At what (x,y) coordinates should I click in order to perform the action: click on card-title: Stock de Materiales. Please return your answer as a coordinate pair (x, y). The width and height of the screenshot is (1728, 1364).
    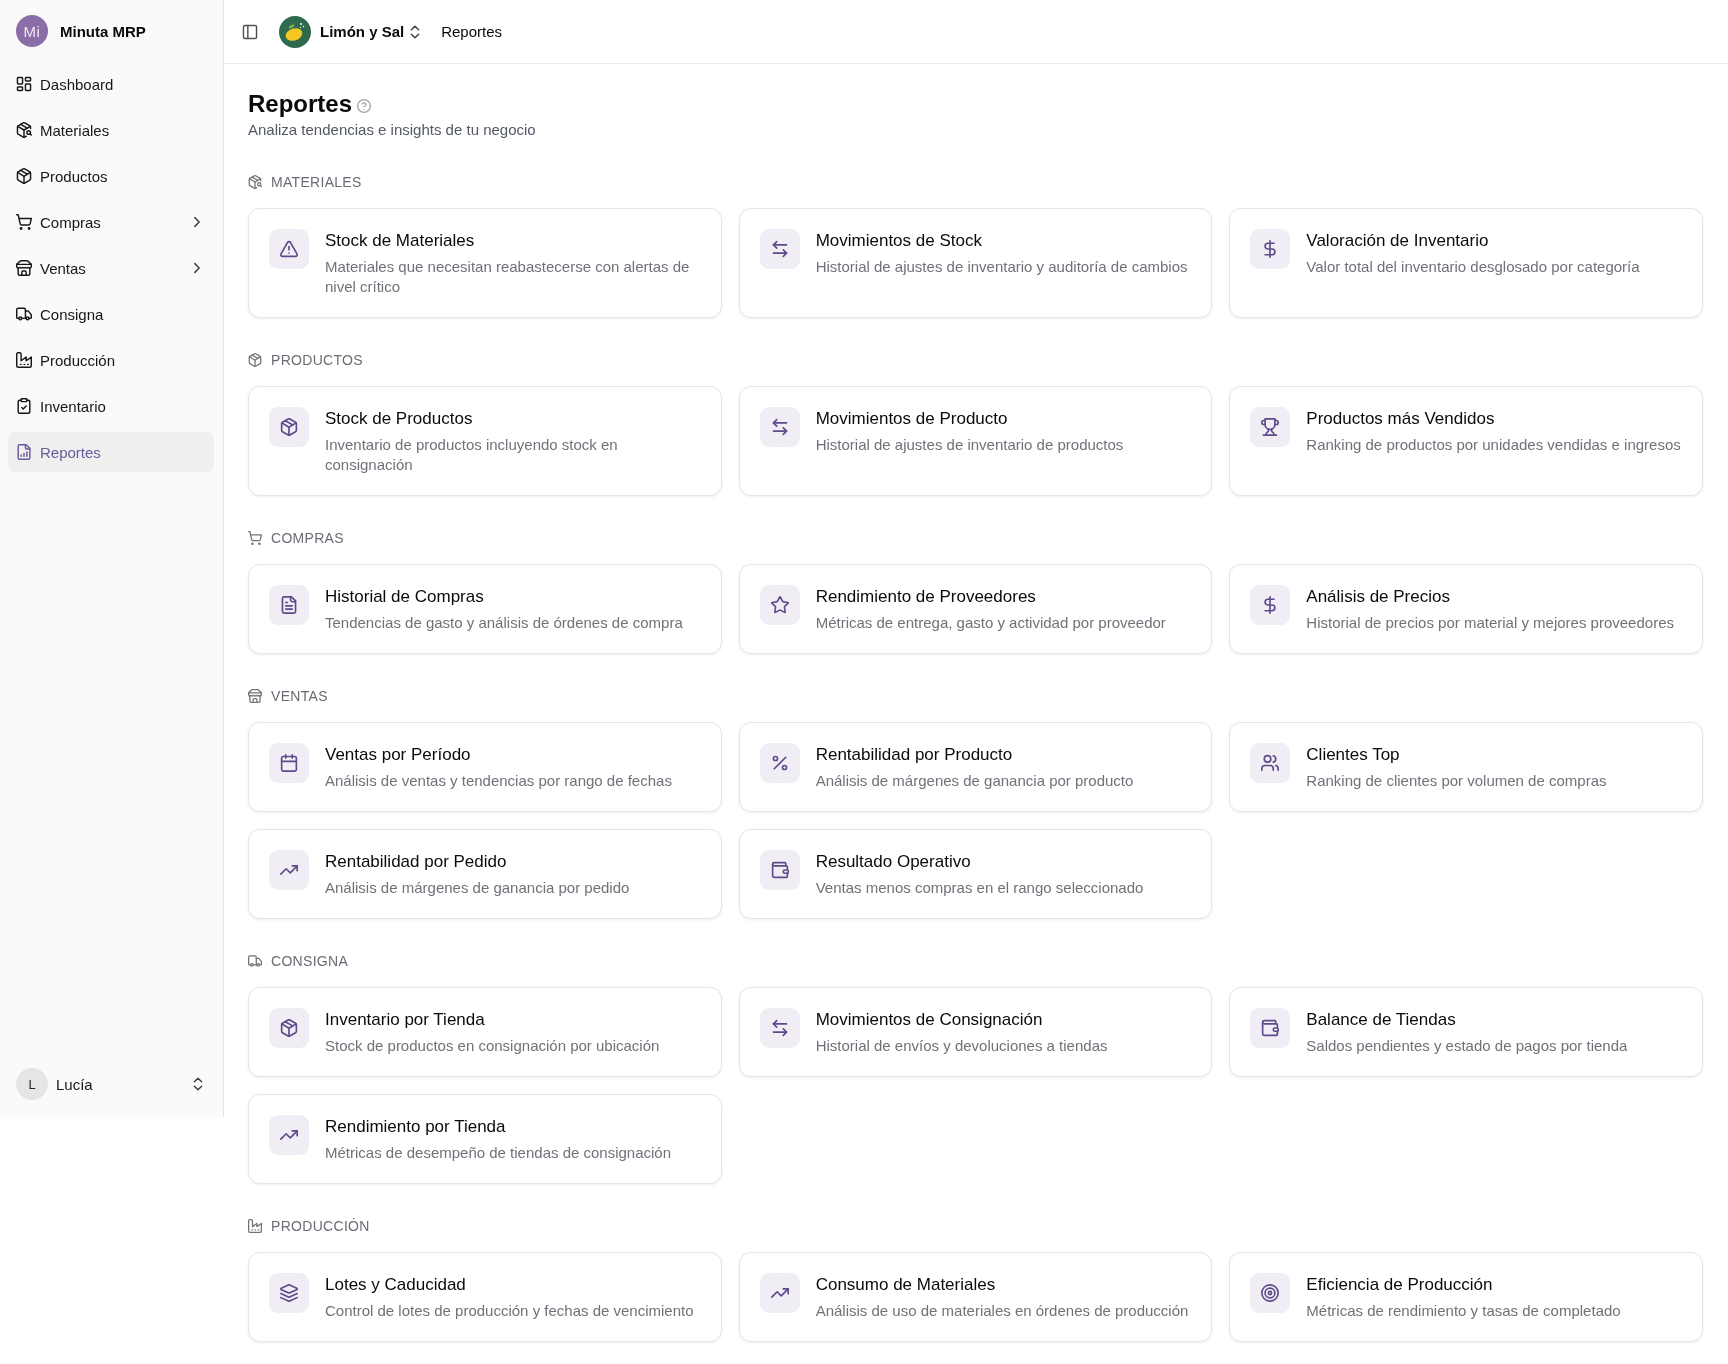
    Looking at the image, I should click on (400, 241).